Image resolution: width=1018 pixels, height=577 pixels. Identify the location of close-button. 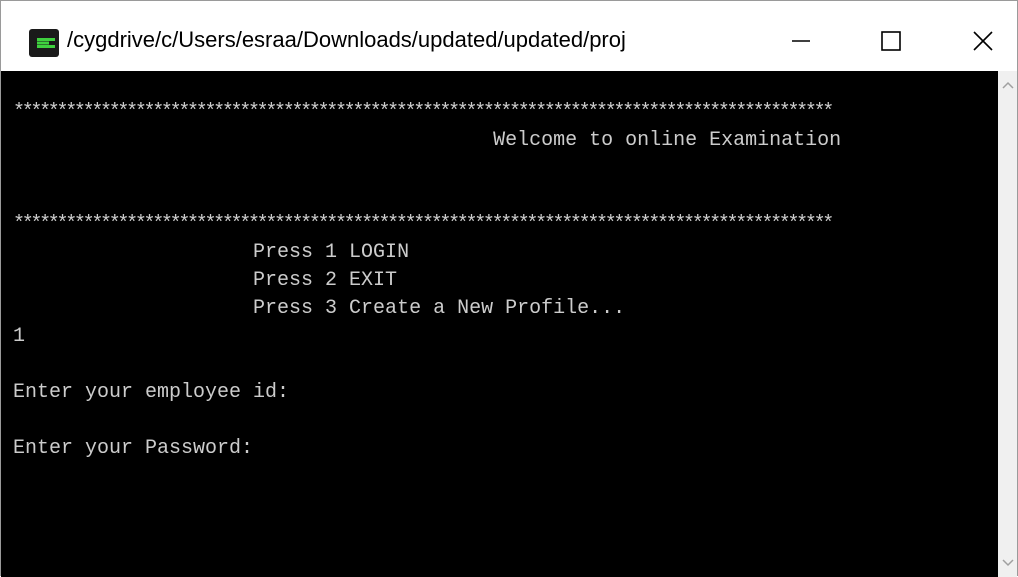
(983, 41).